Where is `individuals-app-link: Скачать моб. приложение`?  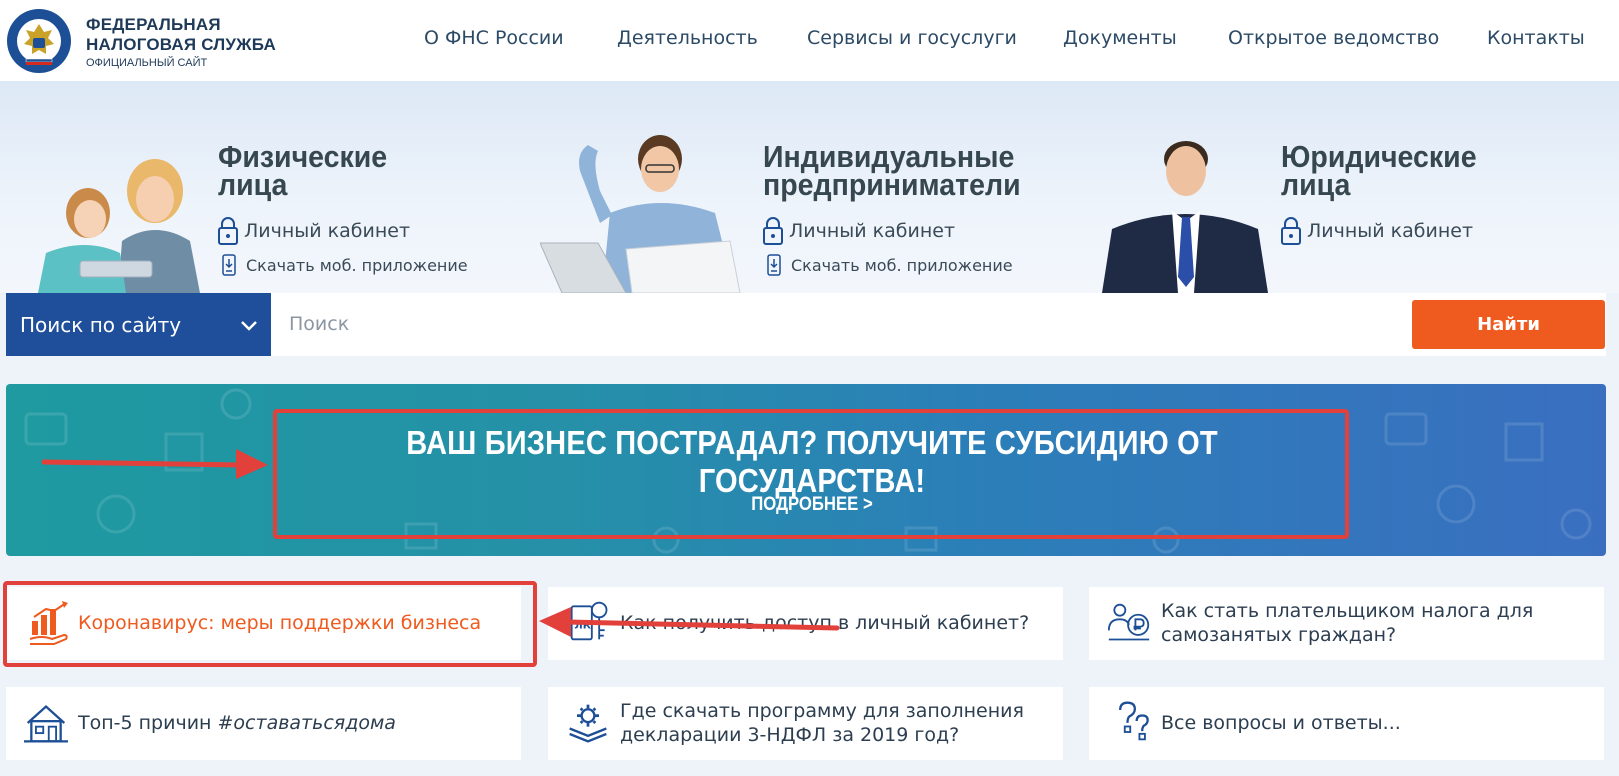 individuals-app-link: Скачать моб. приложение is located at coordinates (345, 265).